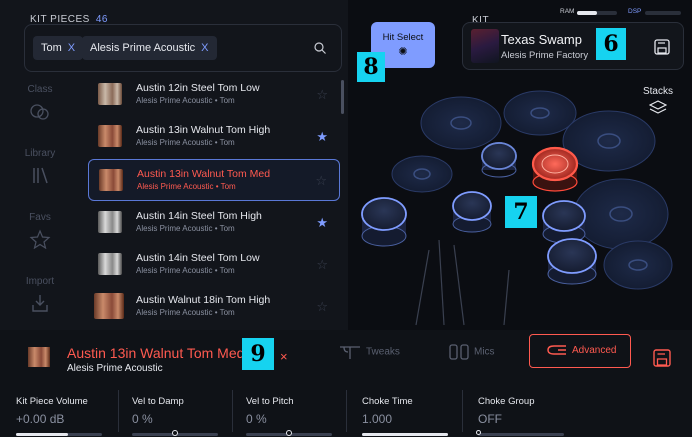  I want to click on kit-library: Alesis Prime Factory, so click(545, 55).